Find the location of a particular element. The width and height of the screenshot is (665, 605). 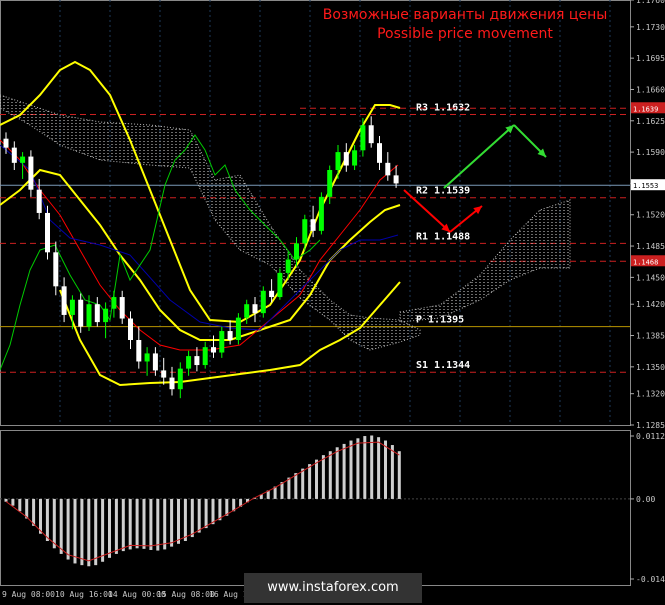

price-badge-upper: 1.1639 is located at coordinates (645, 109).